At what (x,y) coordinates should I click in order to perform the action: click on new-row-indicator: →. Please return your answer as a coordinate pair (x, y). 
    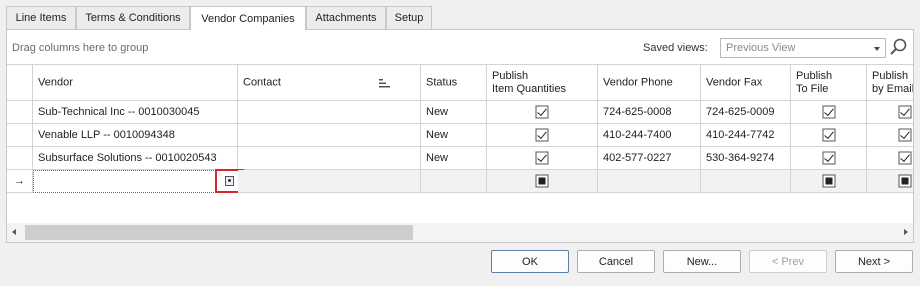
    Looking at the image, I should click on (20, 181).